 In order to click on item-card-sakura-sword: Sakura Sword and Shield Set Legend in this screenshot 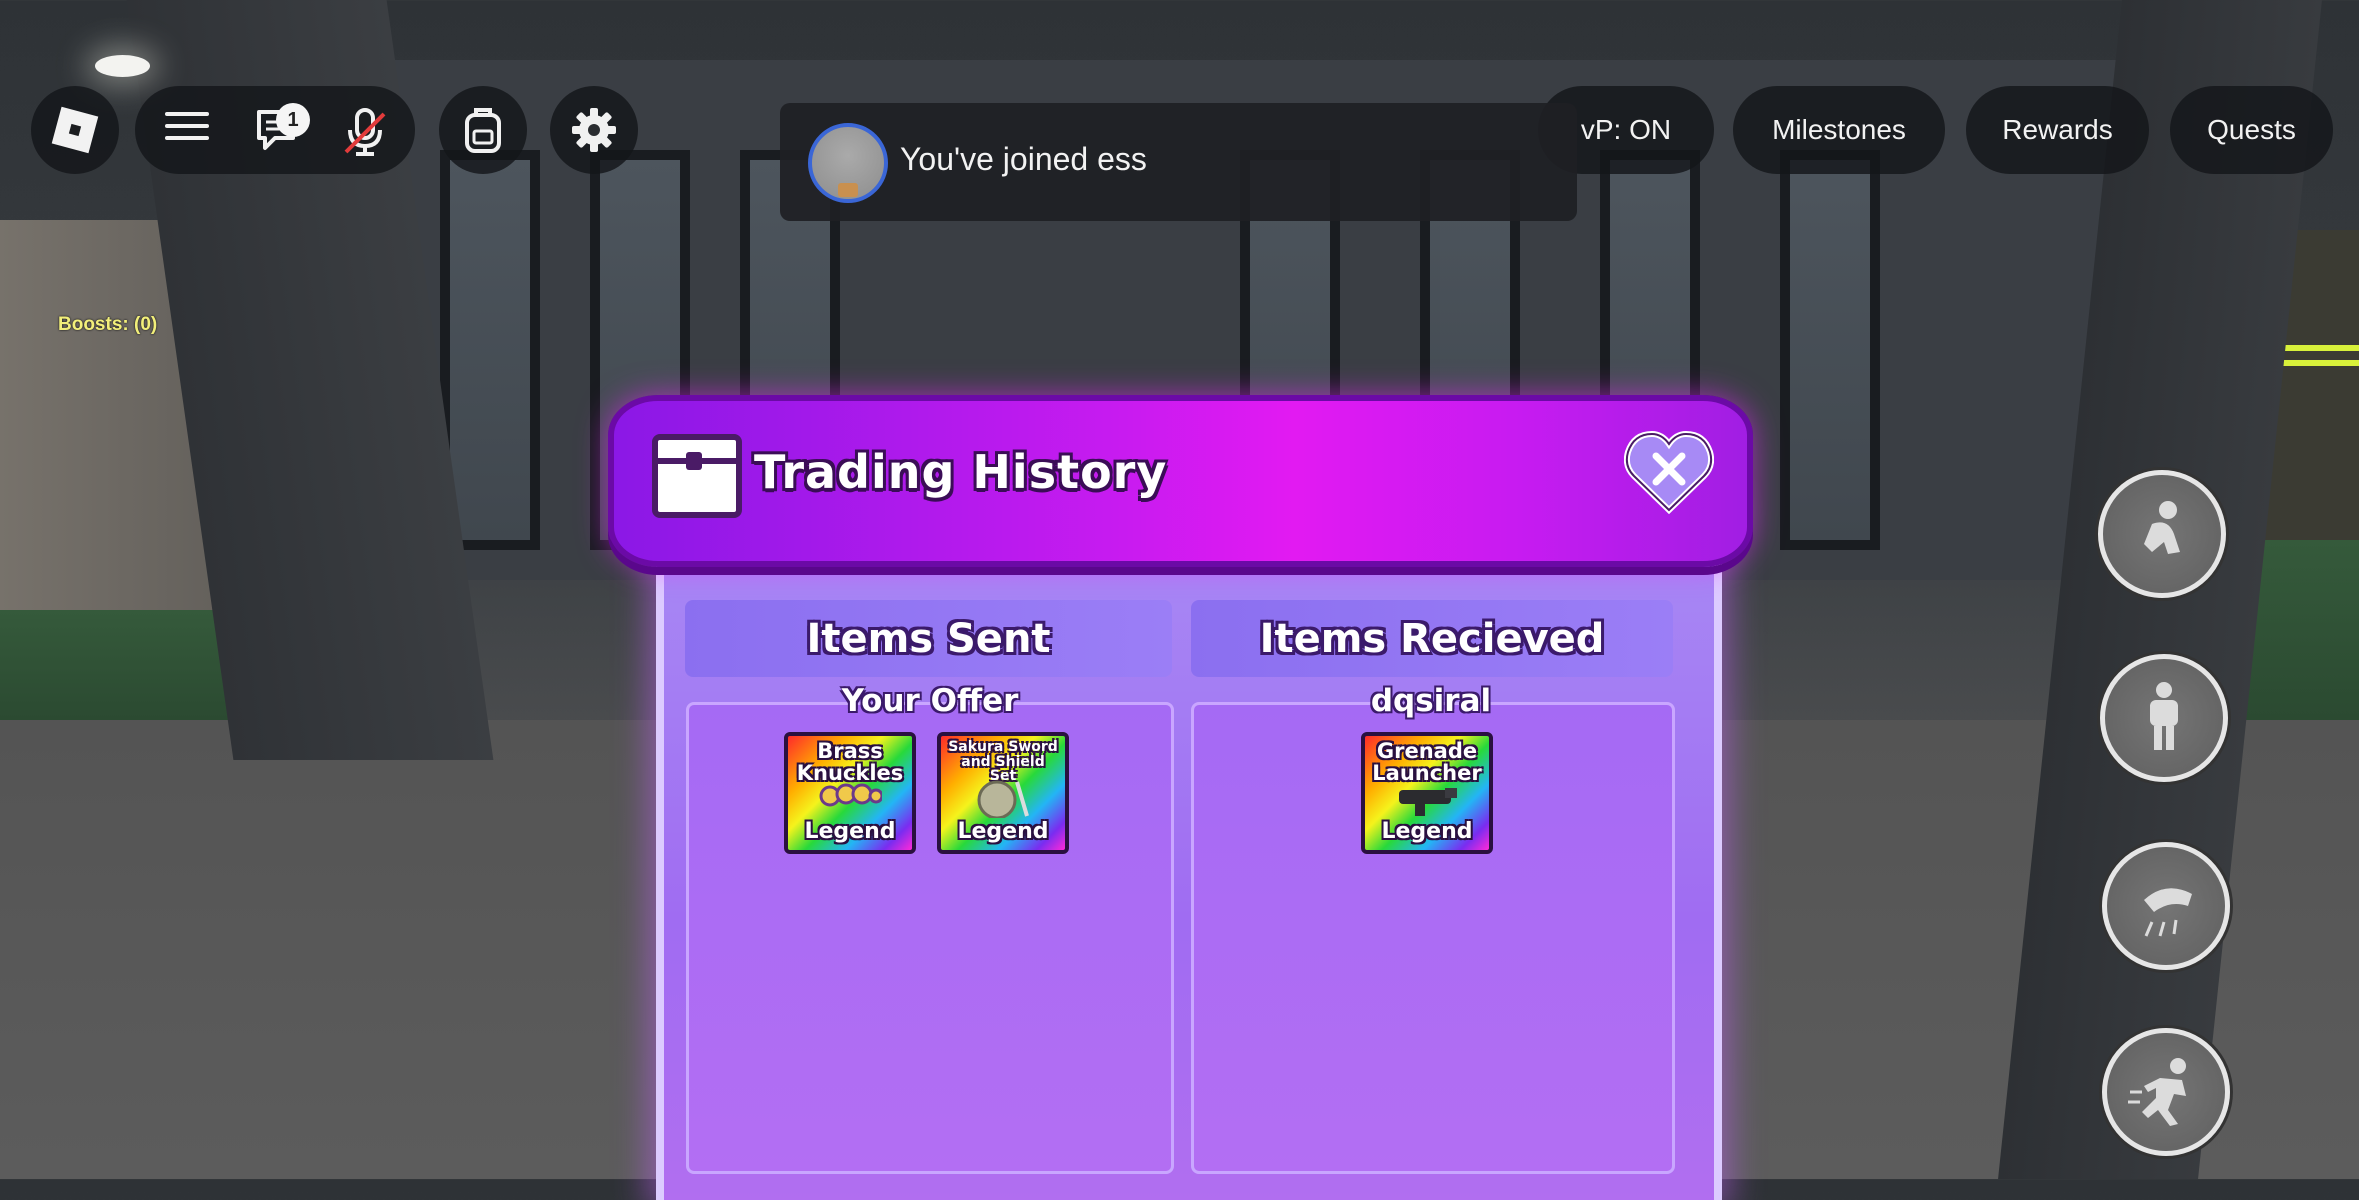, I will do `click(1003, 793)`.